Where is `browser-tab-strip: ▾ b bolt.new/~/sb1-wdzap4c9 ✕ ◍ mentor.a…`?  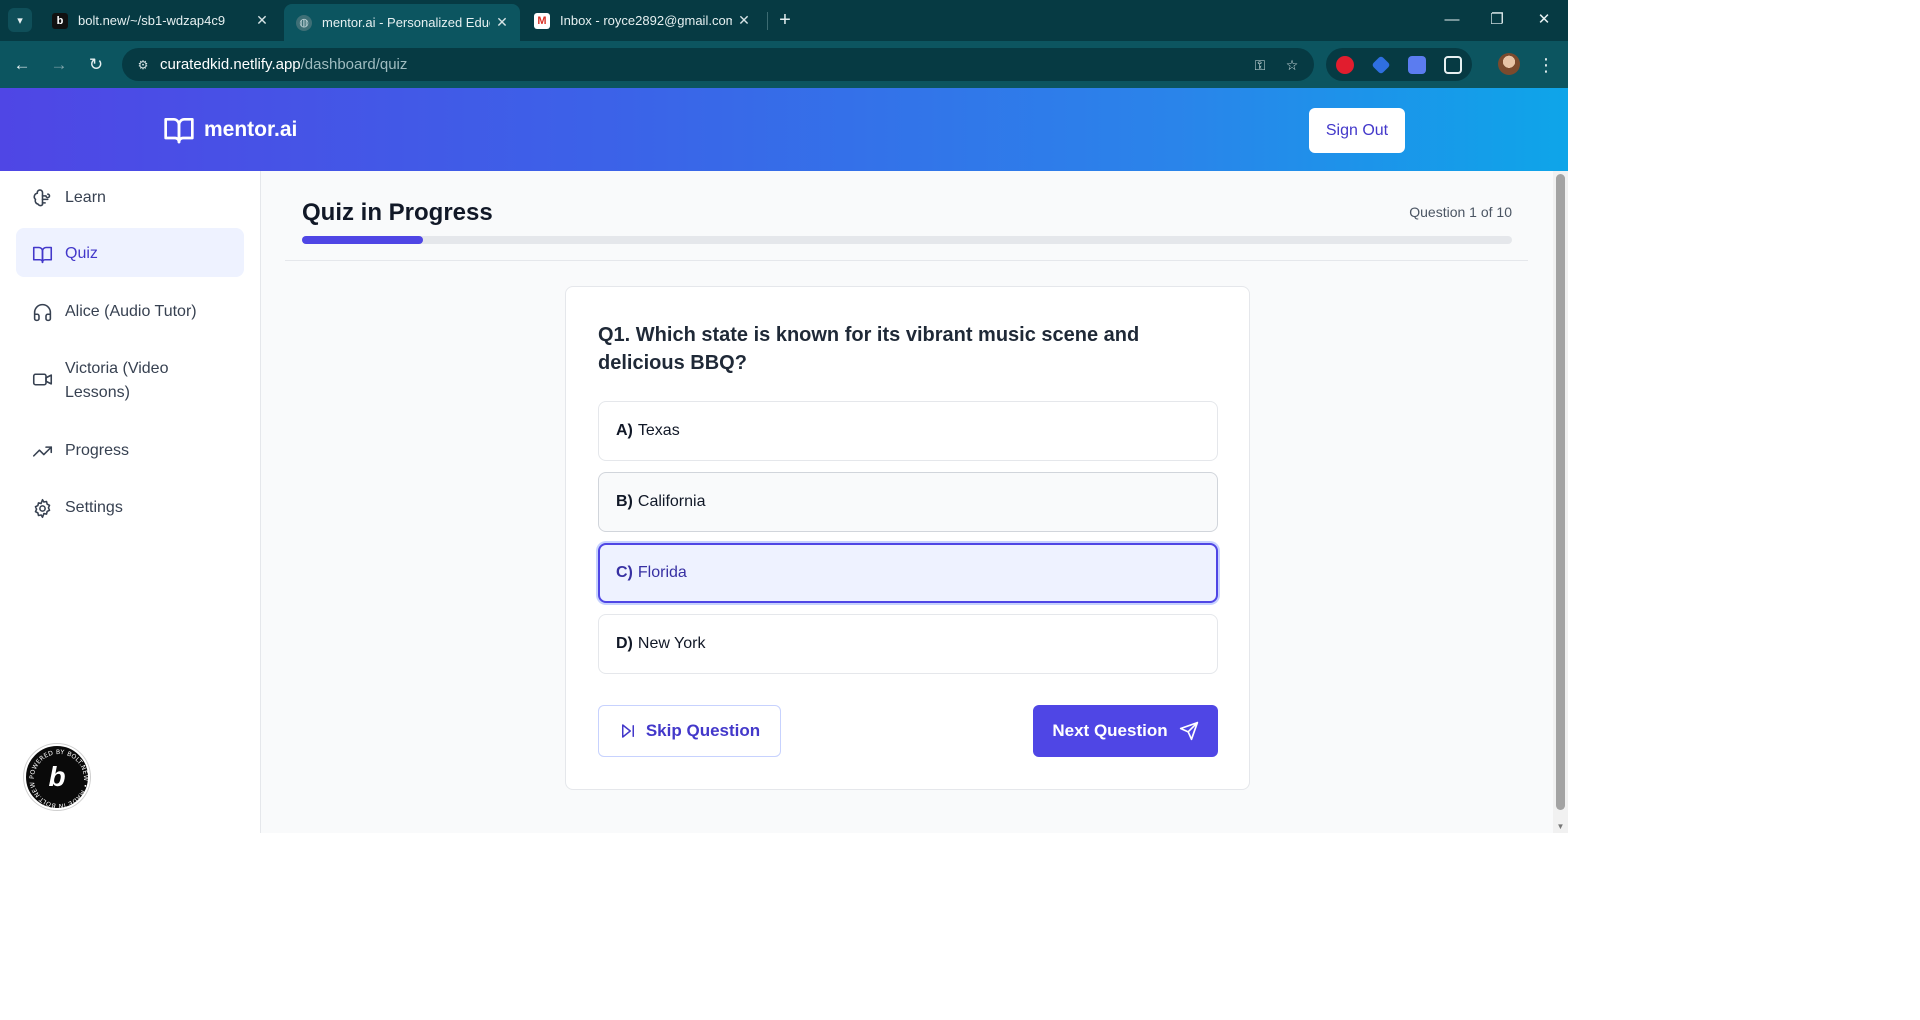
browser-tab-strip: ▾ b bolt.new/~/sb1-wdzap4c9 ✕ ◍ mentor.a… is located at coordinates (784, 20).